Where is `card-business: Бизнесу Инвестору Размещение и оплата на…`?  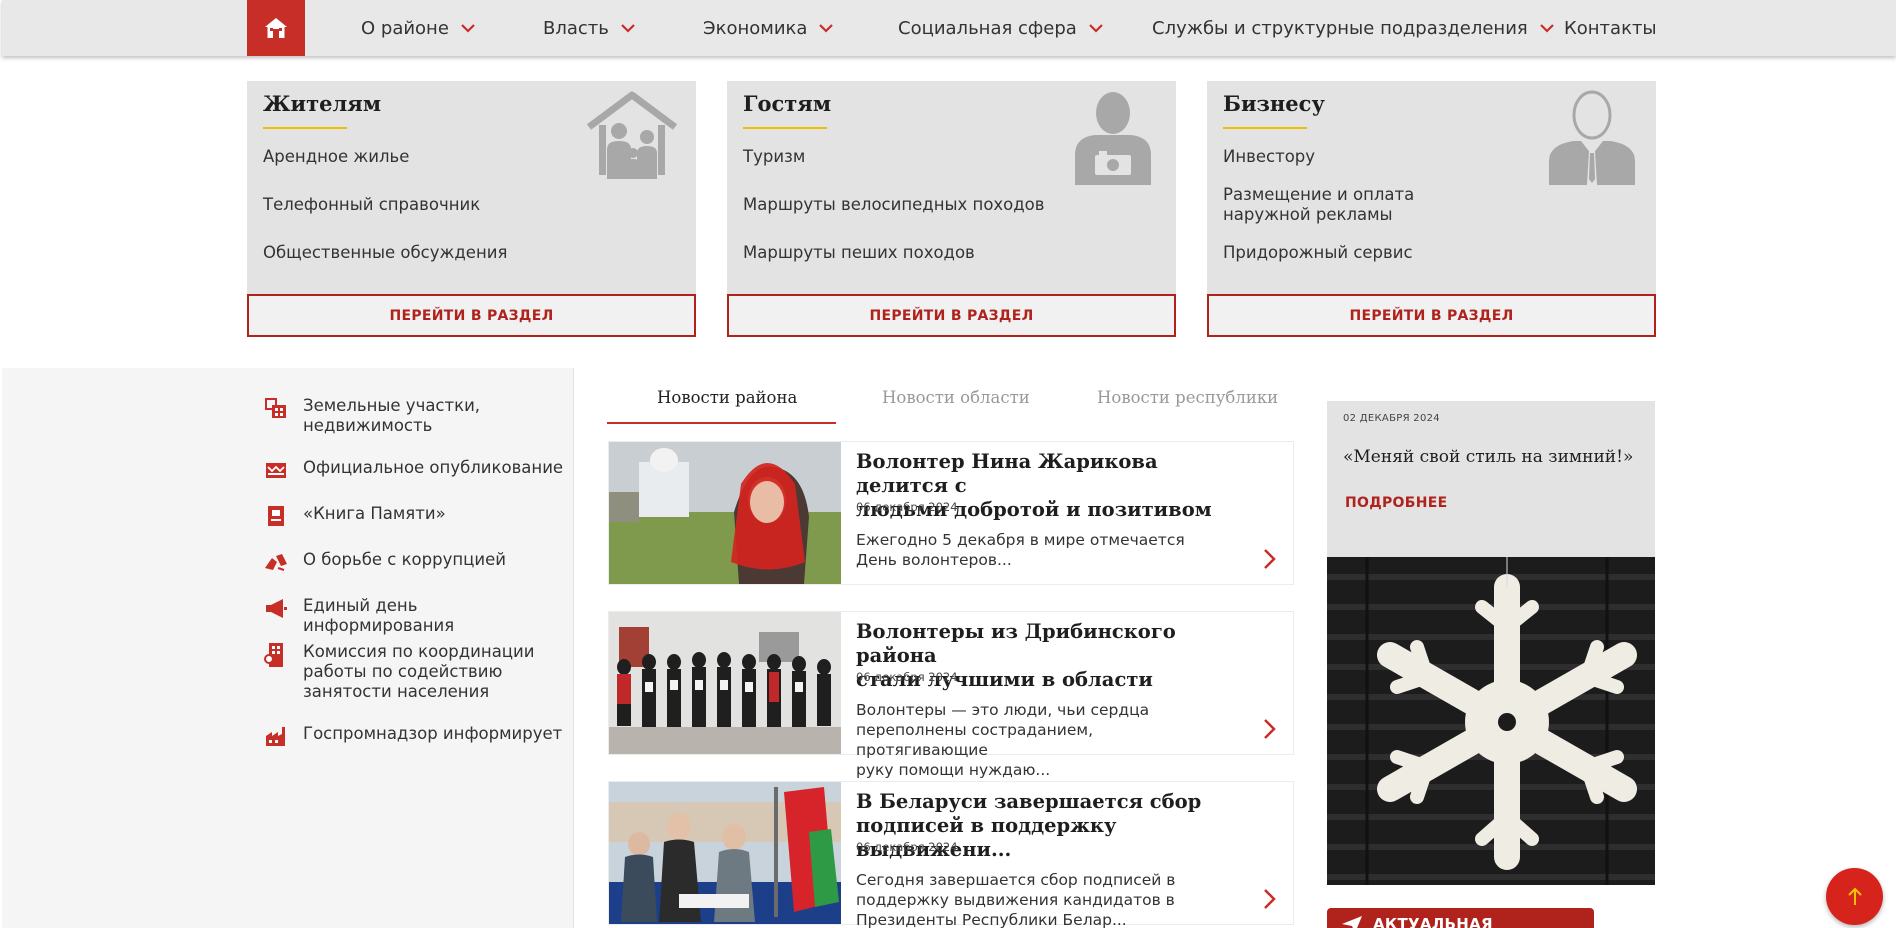 card-business: Бизнесу Инвестору Размещение и оплата на… is located at coordinates (1431, 209).